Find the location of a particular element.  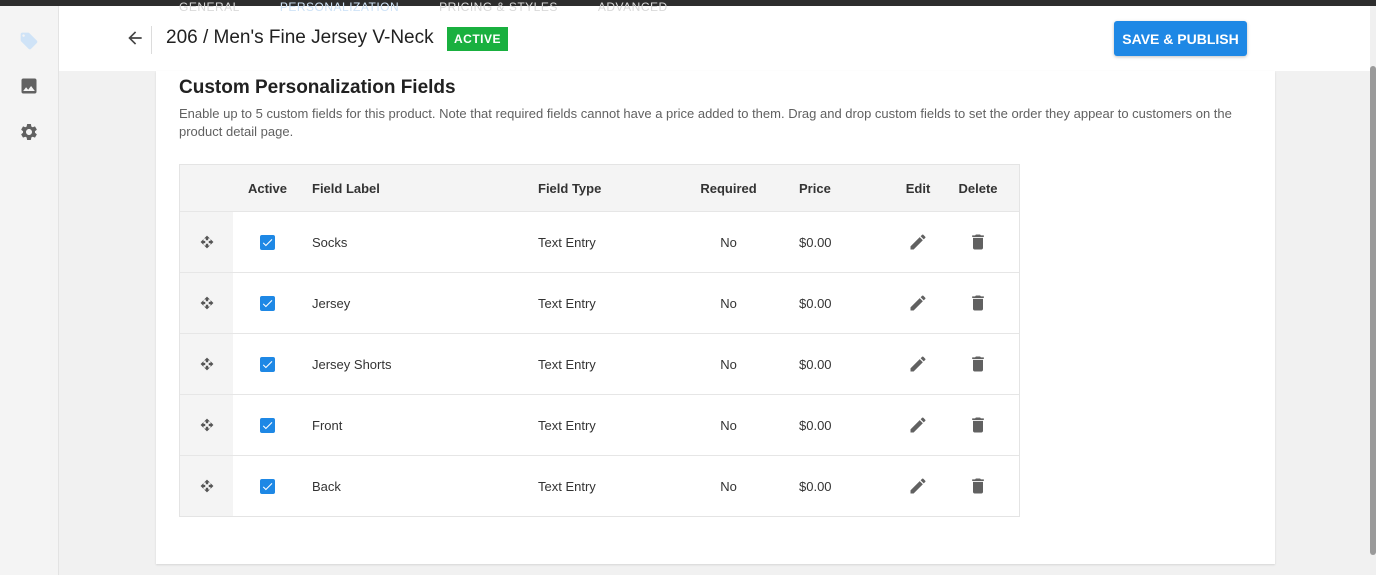

back-button is located at coordinates (135, 38).